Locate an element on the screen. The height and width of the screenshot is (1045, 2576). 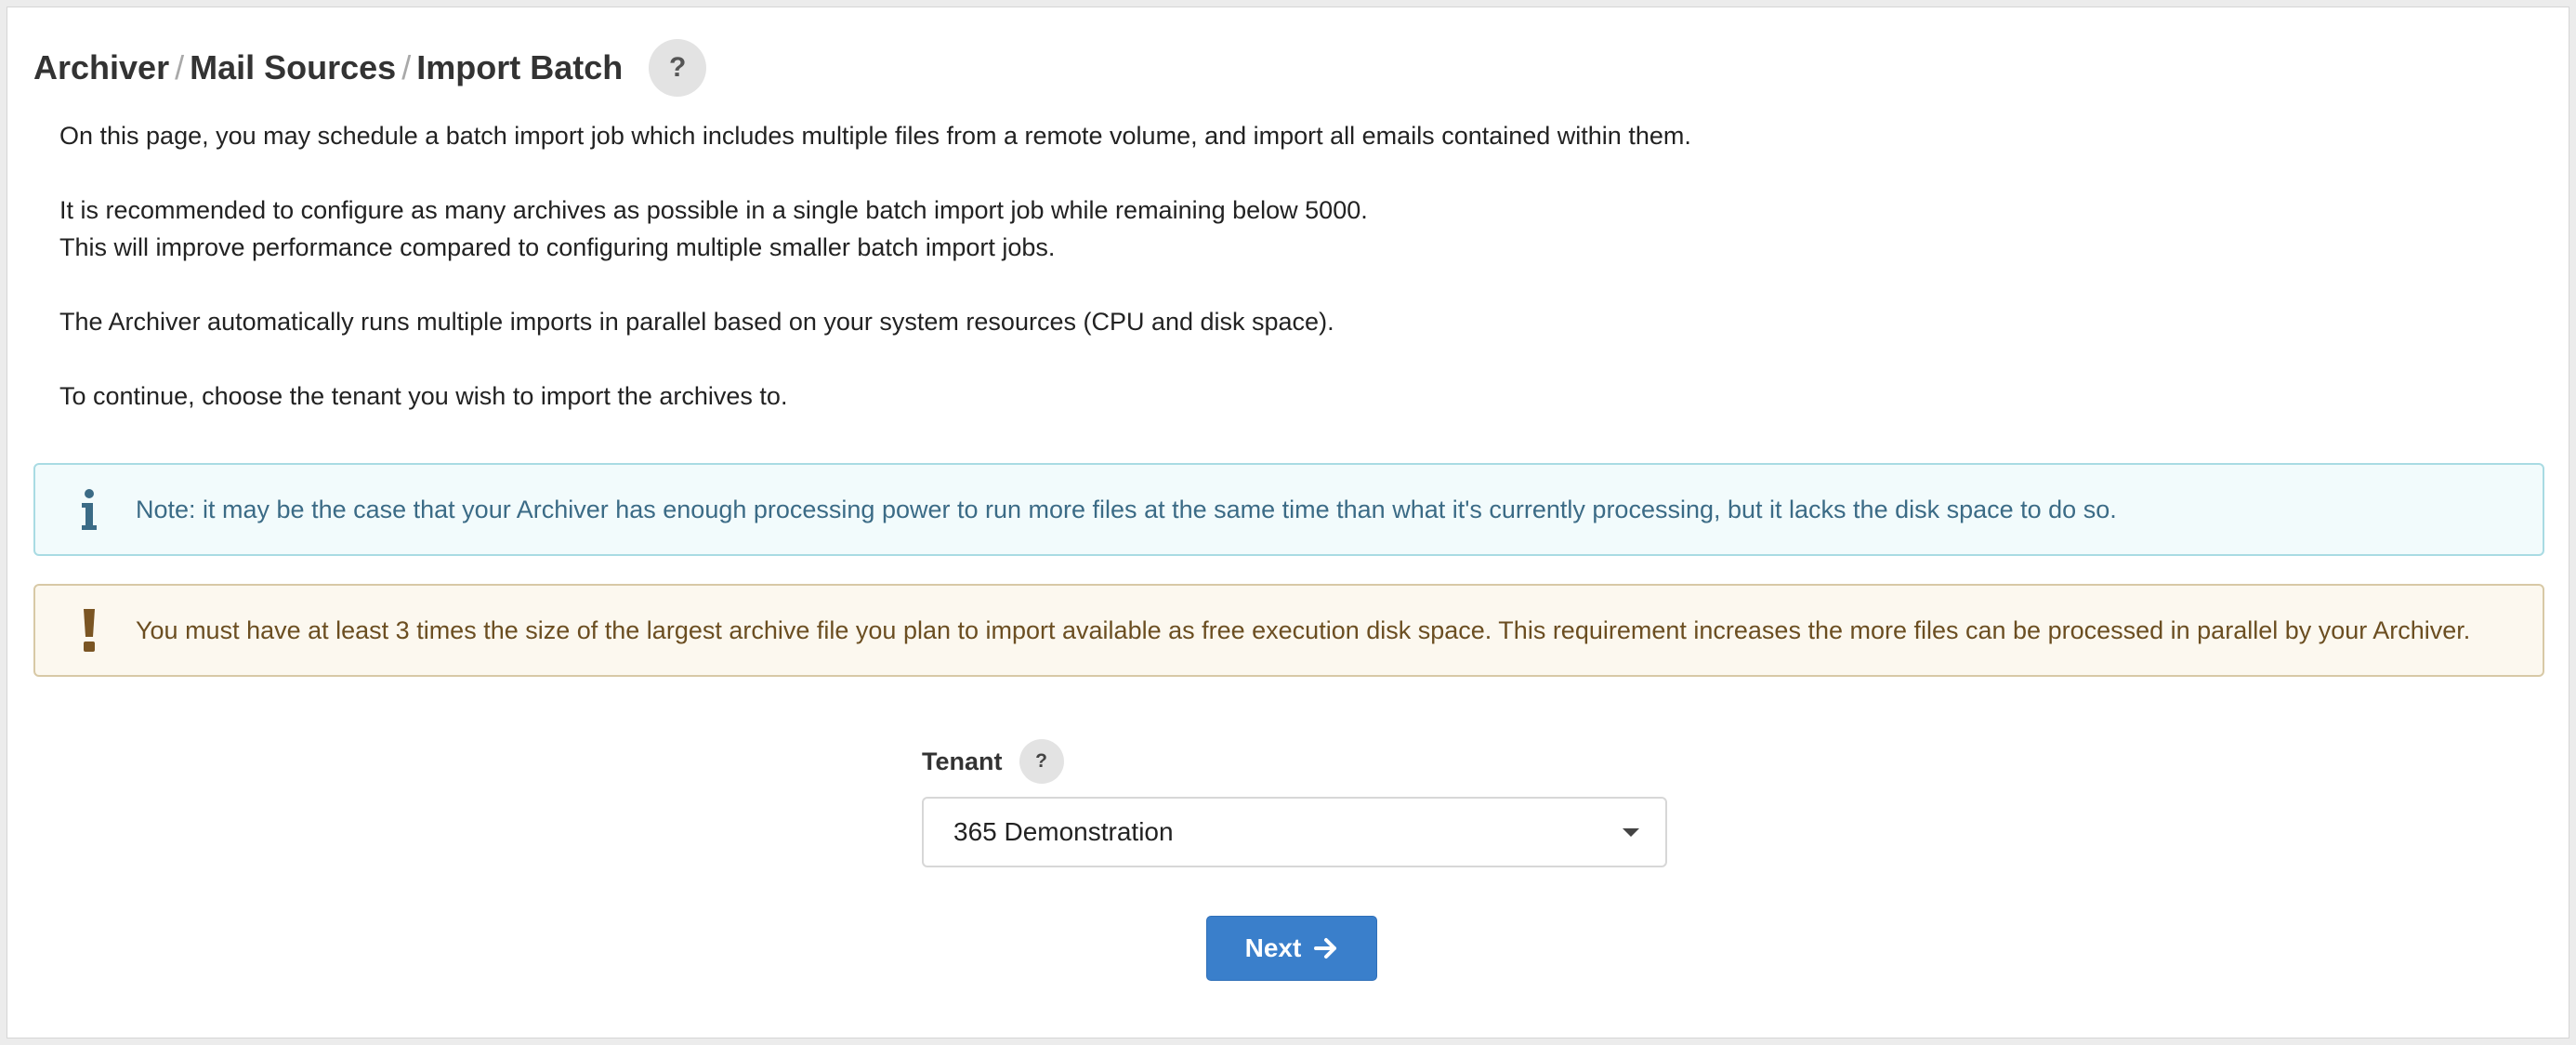
page-header: Archiver / Mail Sources / Import Batch ? is located at coordinates (370, 68).